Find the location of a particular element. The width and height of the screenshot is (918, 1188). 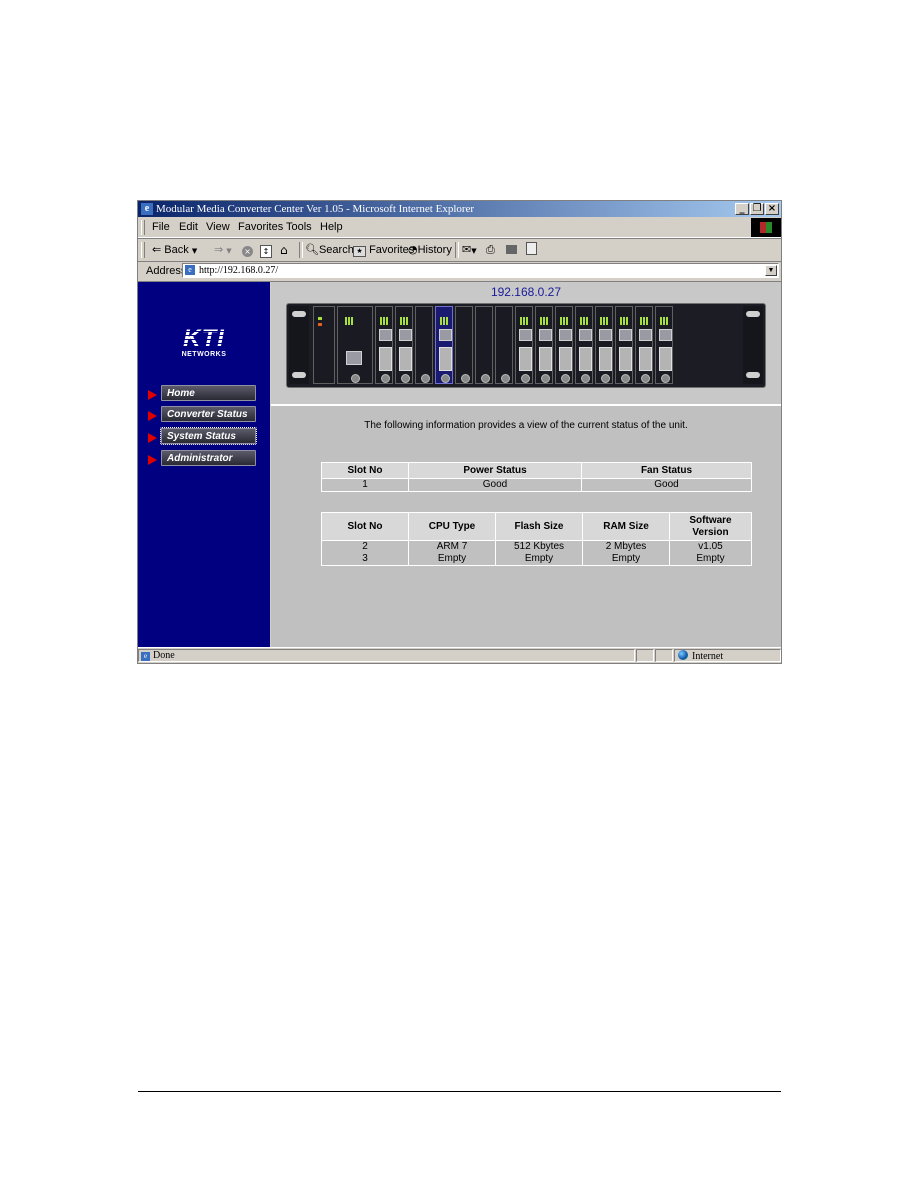

address-url: http://192.168.0.27/ is located at coordinates (239, 270).